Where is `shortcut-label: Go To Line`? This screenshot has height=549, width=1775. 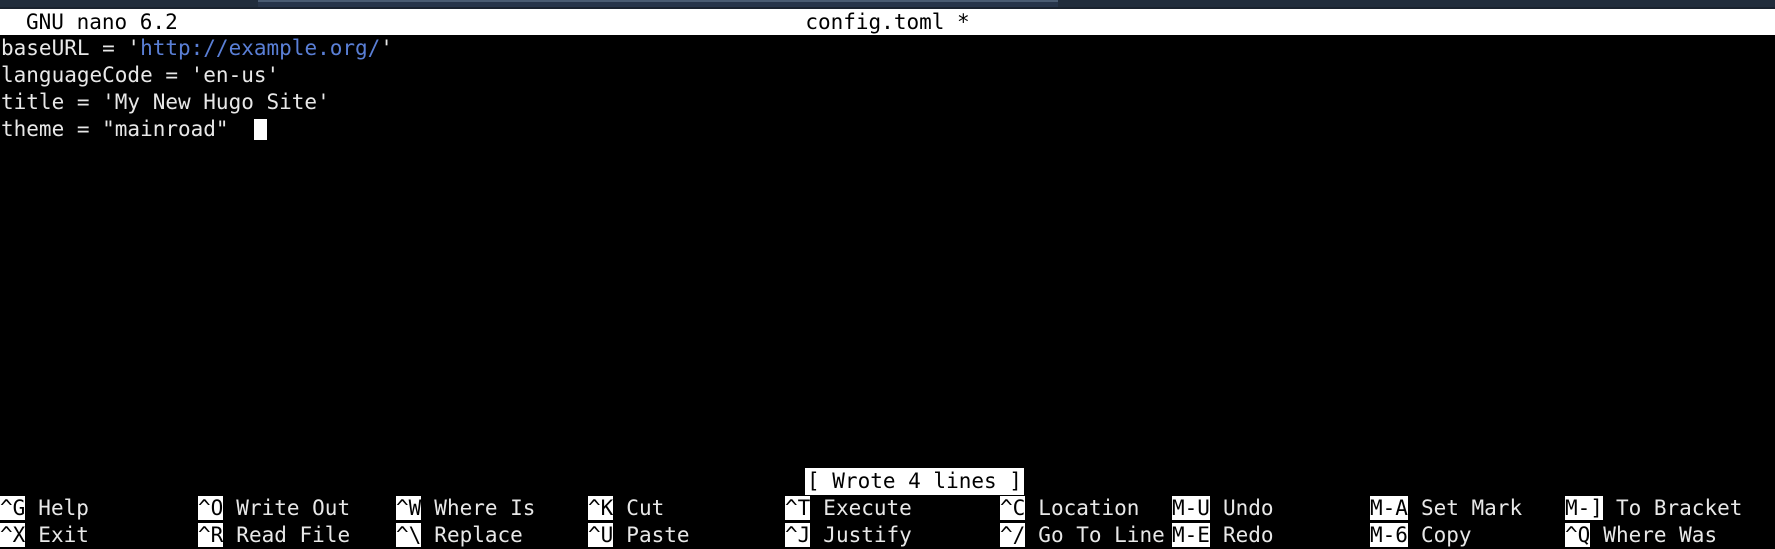 shortcut-label: Go To Line is located at coordinates (1095, 535).